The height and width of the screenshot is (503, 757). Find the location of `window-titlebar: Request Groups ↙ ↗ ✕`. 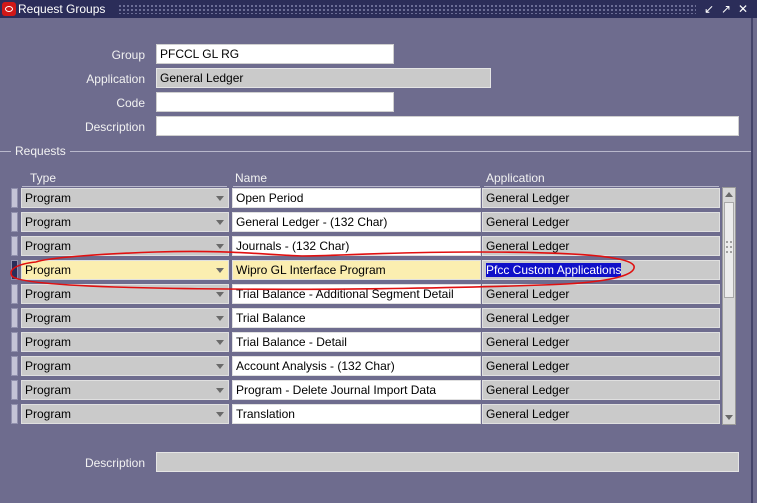

window-titlebar: Request Groups ↙ ↗ ✕ is located at coordinates (378, 9).